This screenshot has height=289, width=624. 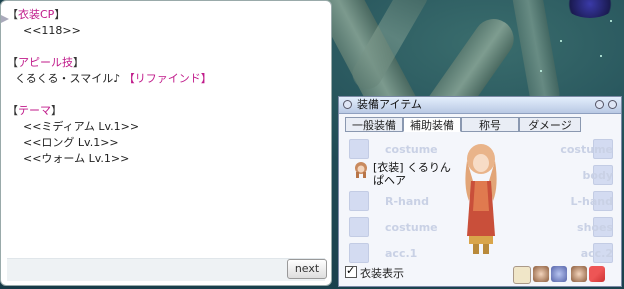 What do you see at coordinates (166, 269) in the screenshot?
I see `dialog-footer` at bounding box center [166, 269].